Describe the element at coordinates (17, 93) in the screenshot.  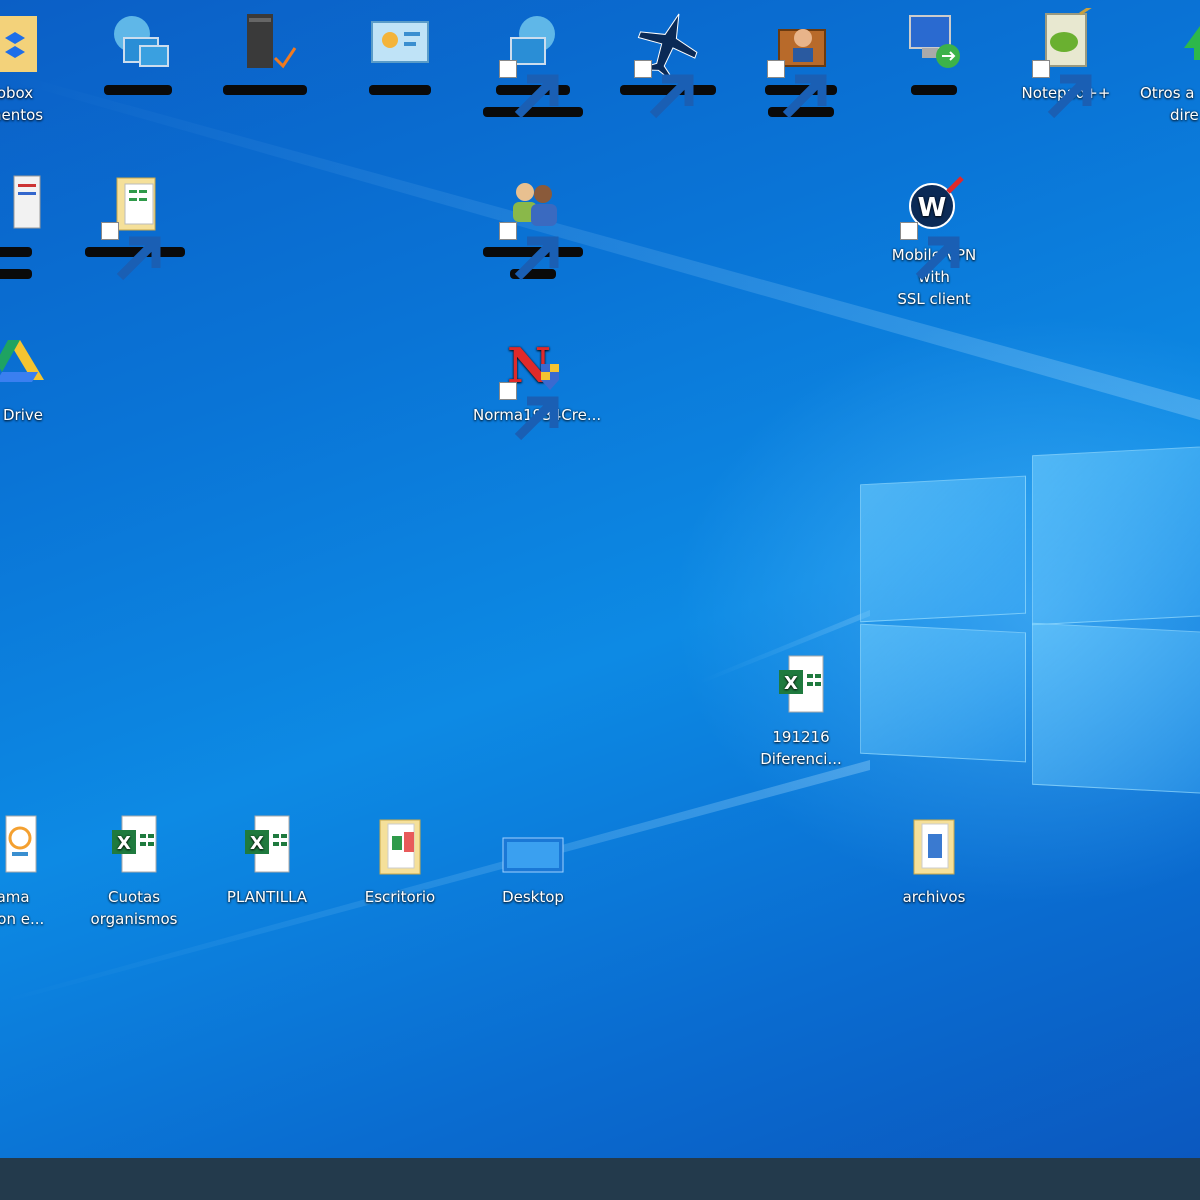
I see `desktop-icon-label: obox` at that location.